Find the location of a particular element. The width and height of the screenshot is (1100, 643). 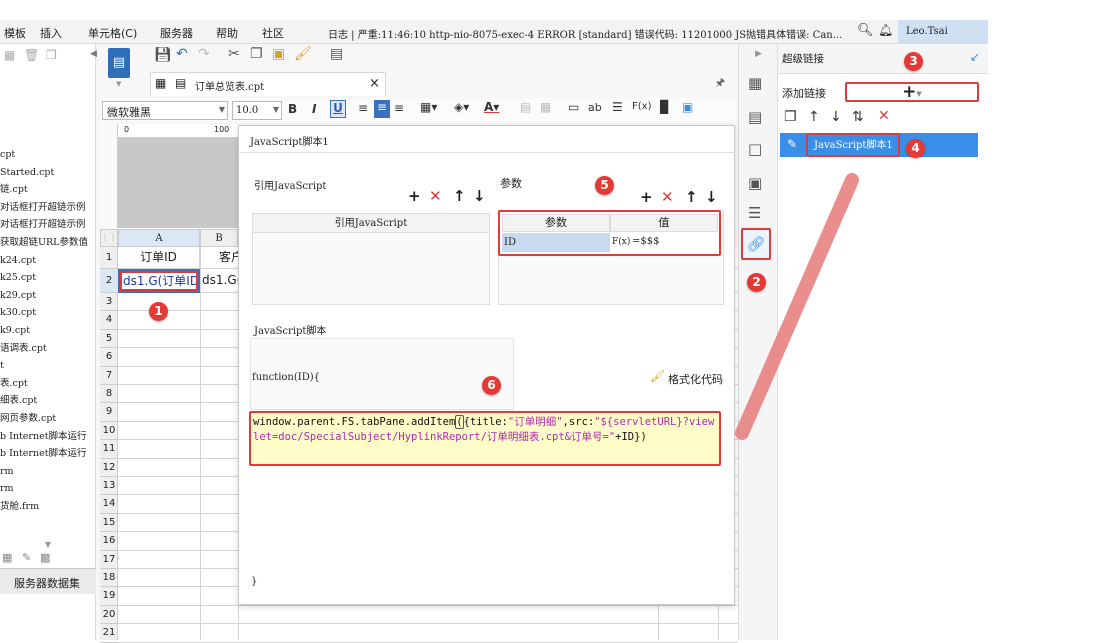

move-up-icon: ↑ is located at coordinates (814, 117).